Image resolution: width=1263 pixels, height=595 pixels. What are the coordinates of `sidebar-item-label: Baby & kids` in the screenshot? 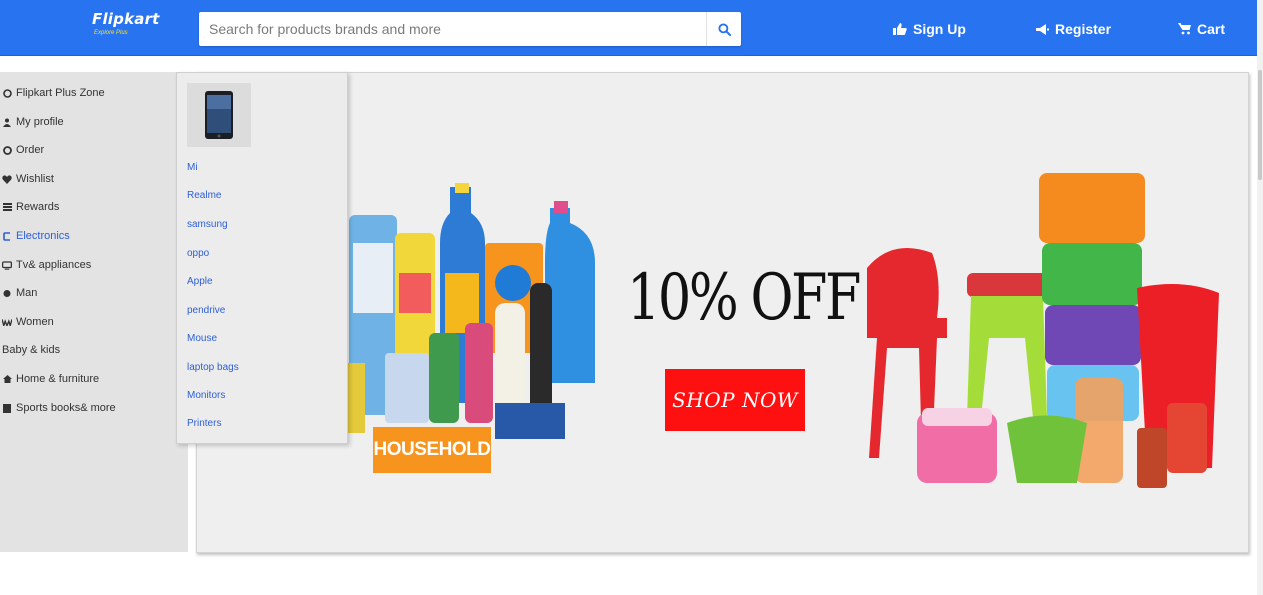 It's located at (31, 350).